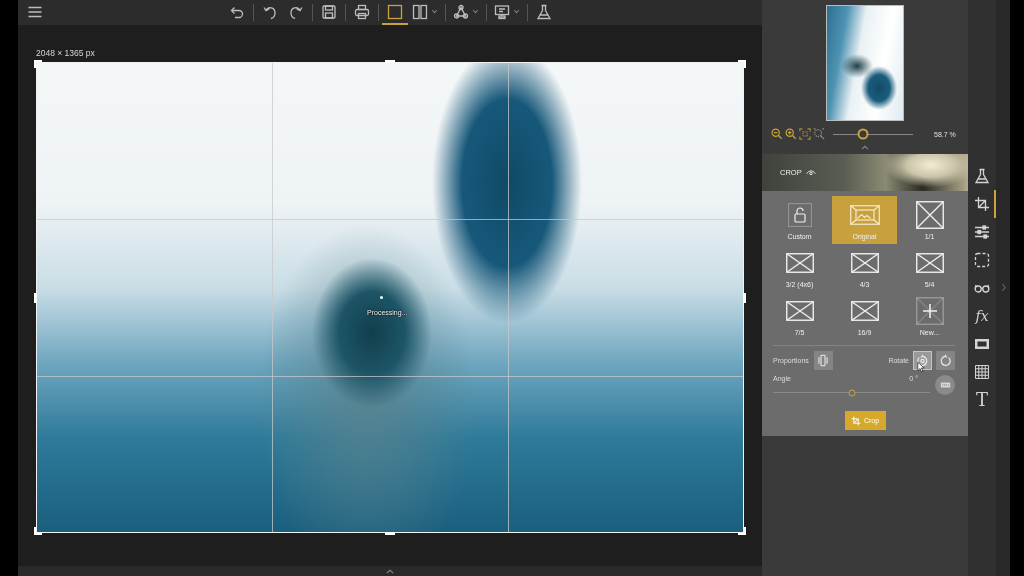 This screenshot has height=576, width=1024. What do you see at coordinates (394, 11) in the screenshot?
I see `single-view-icon` at bounding box center [394, 11].